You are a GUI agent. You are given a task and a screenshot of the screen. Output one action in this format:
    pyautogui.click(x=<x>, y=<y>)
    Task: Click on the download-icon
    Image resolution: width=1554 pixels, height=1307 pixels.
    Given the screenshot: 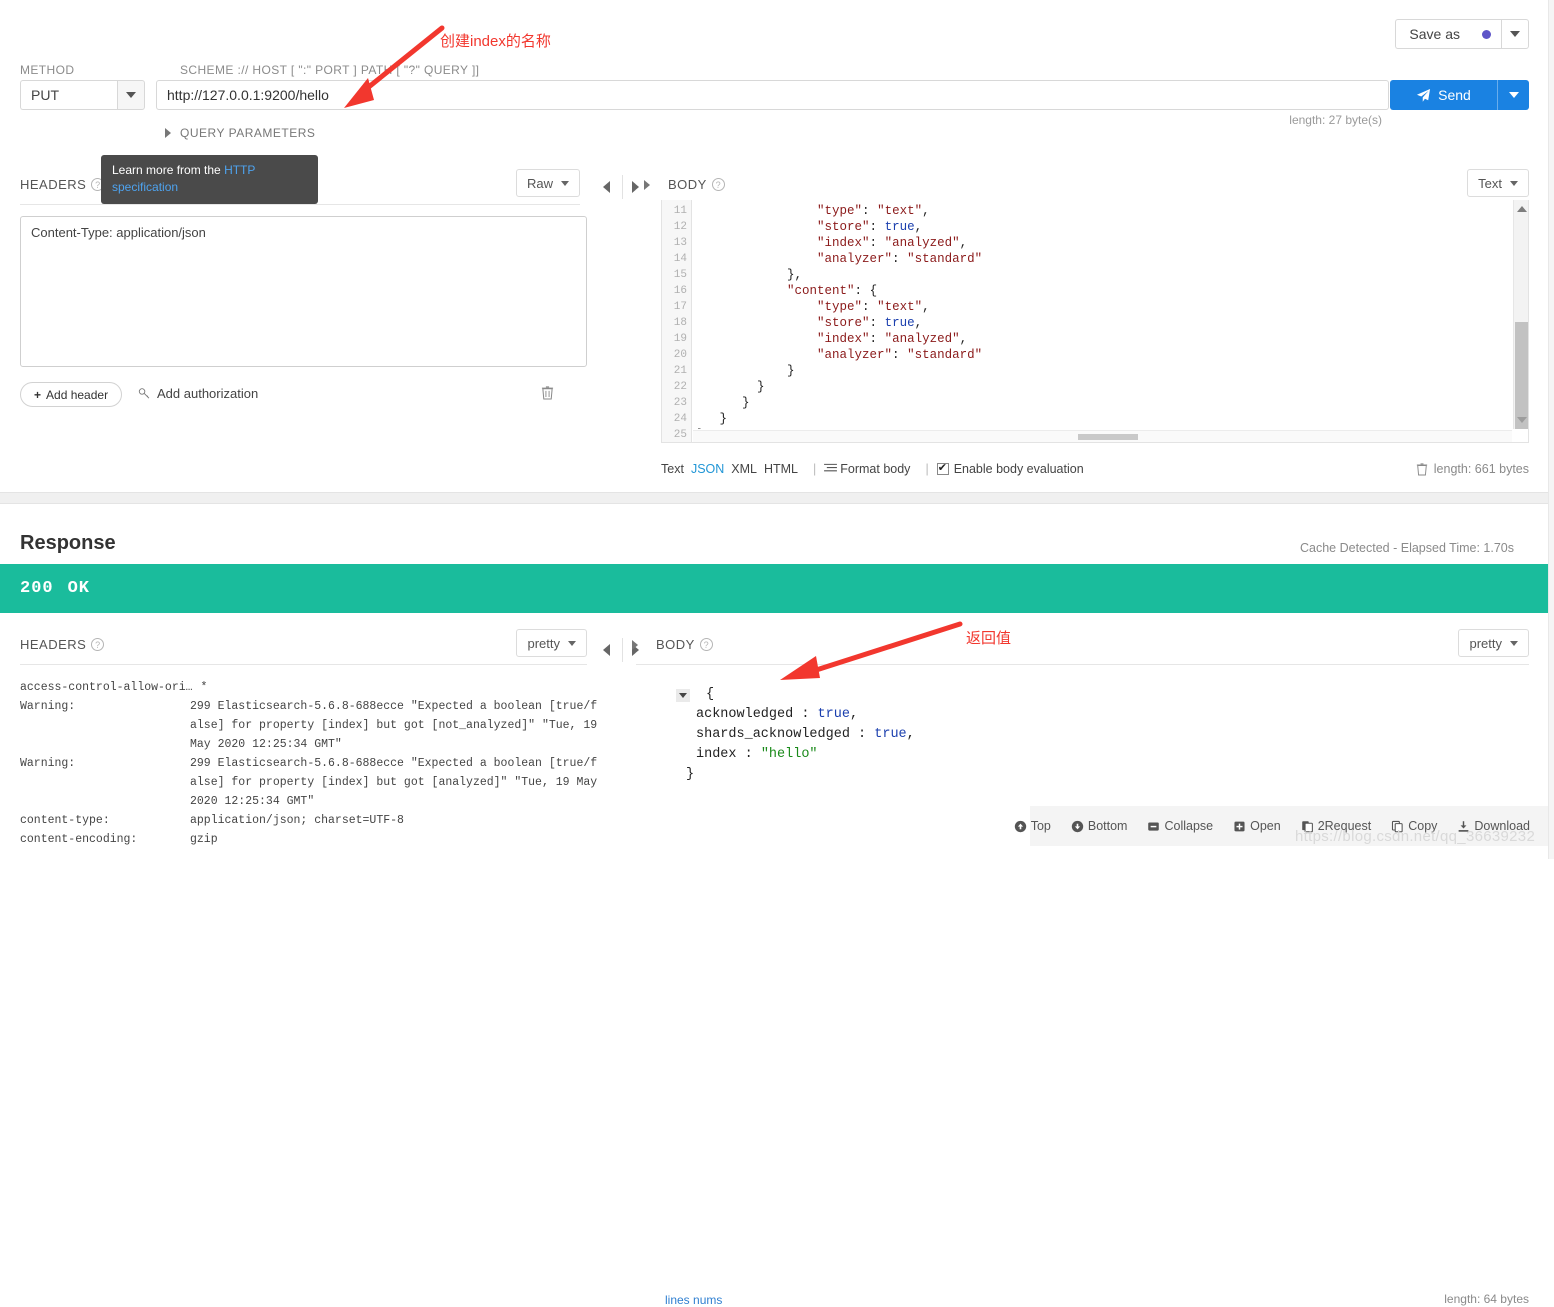 What is the action you would take?
    pyautogui.click(x=1463, y=826)
    